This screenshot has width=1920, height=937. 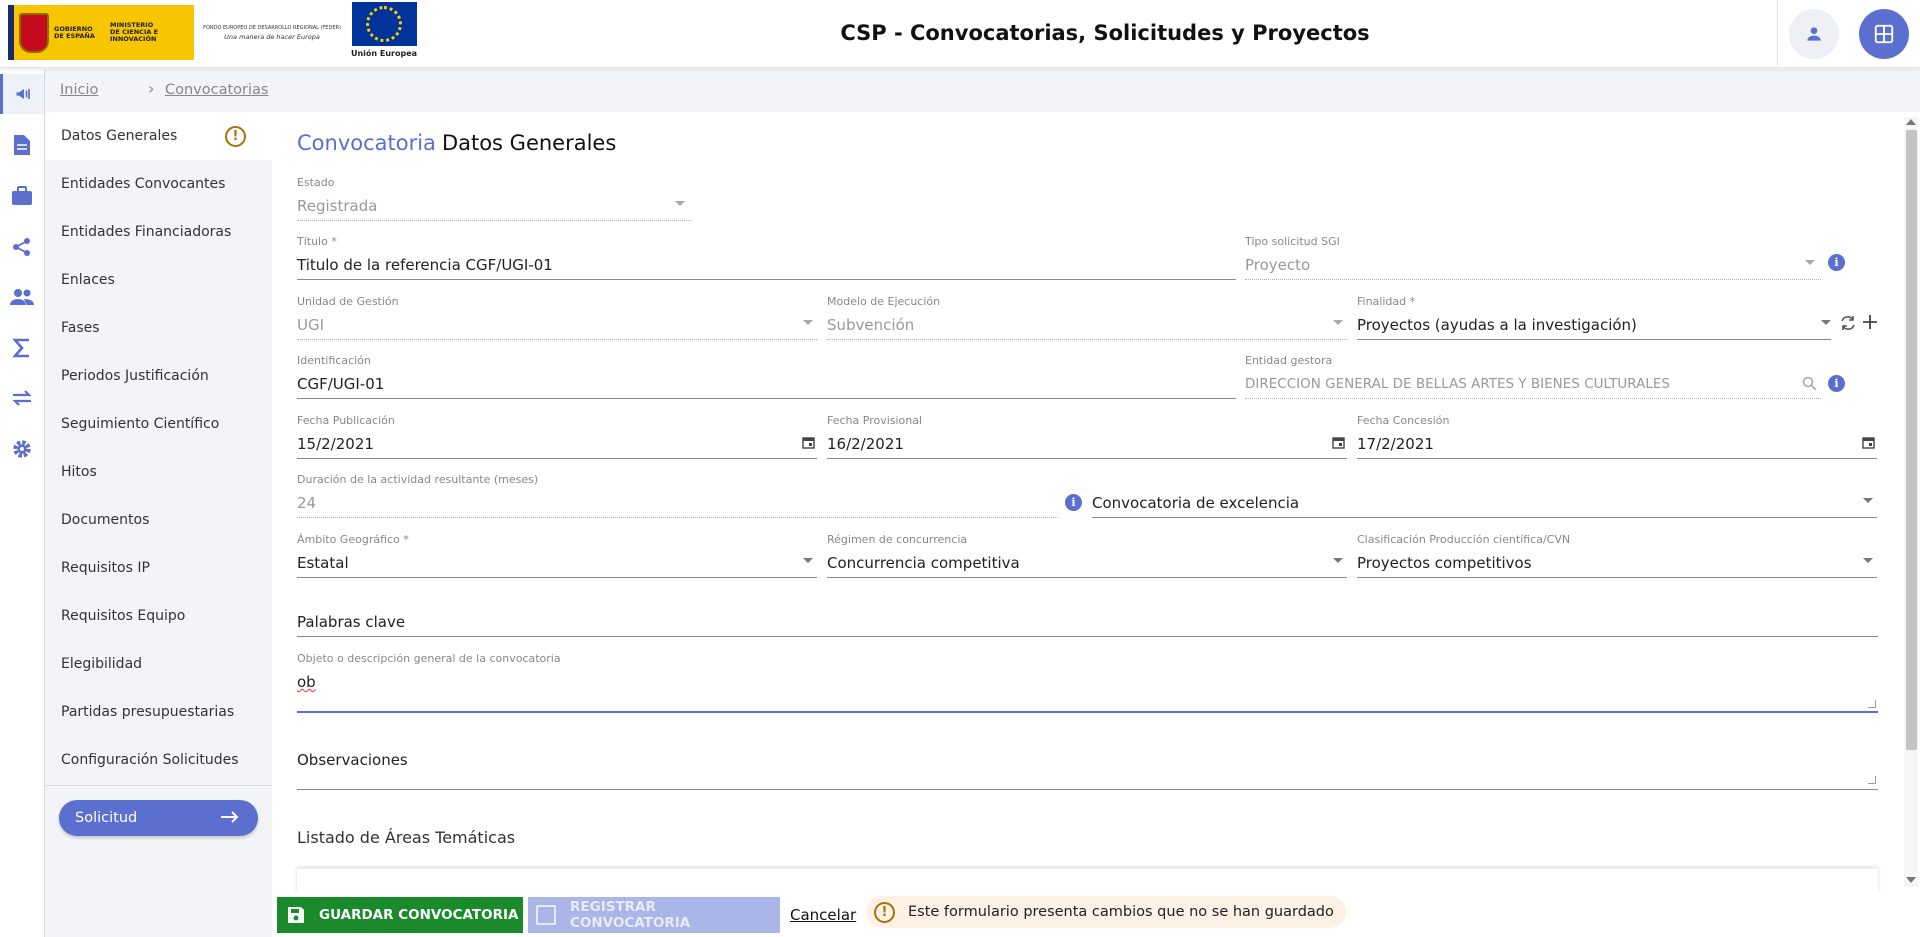 What do you see at coordinates (1884, 34) in the screenshot?
I see `apps-menu-button` at bounding box center [1884, 34].